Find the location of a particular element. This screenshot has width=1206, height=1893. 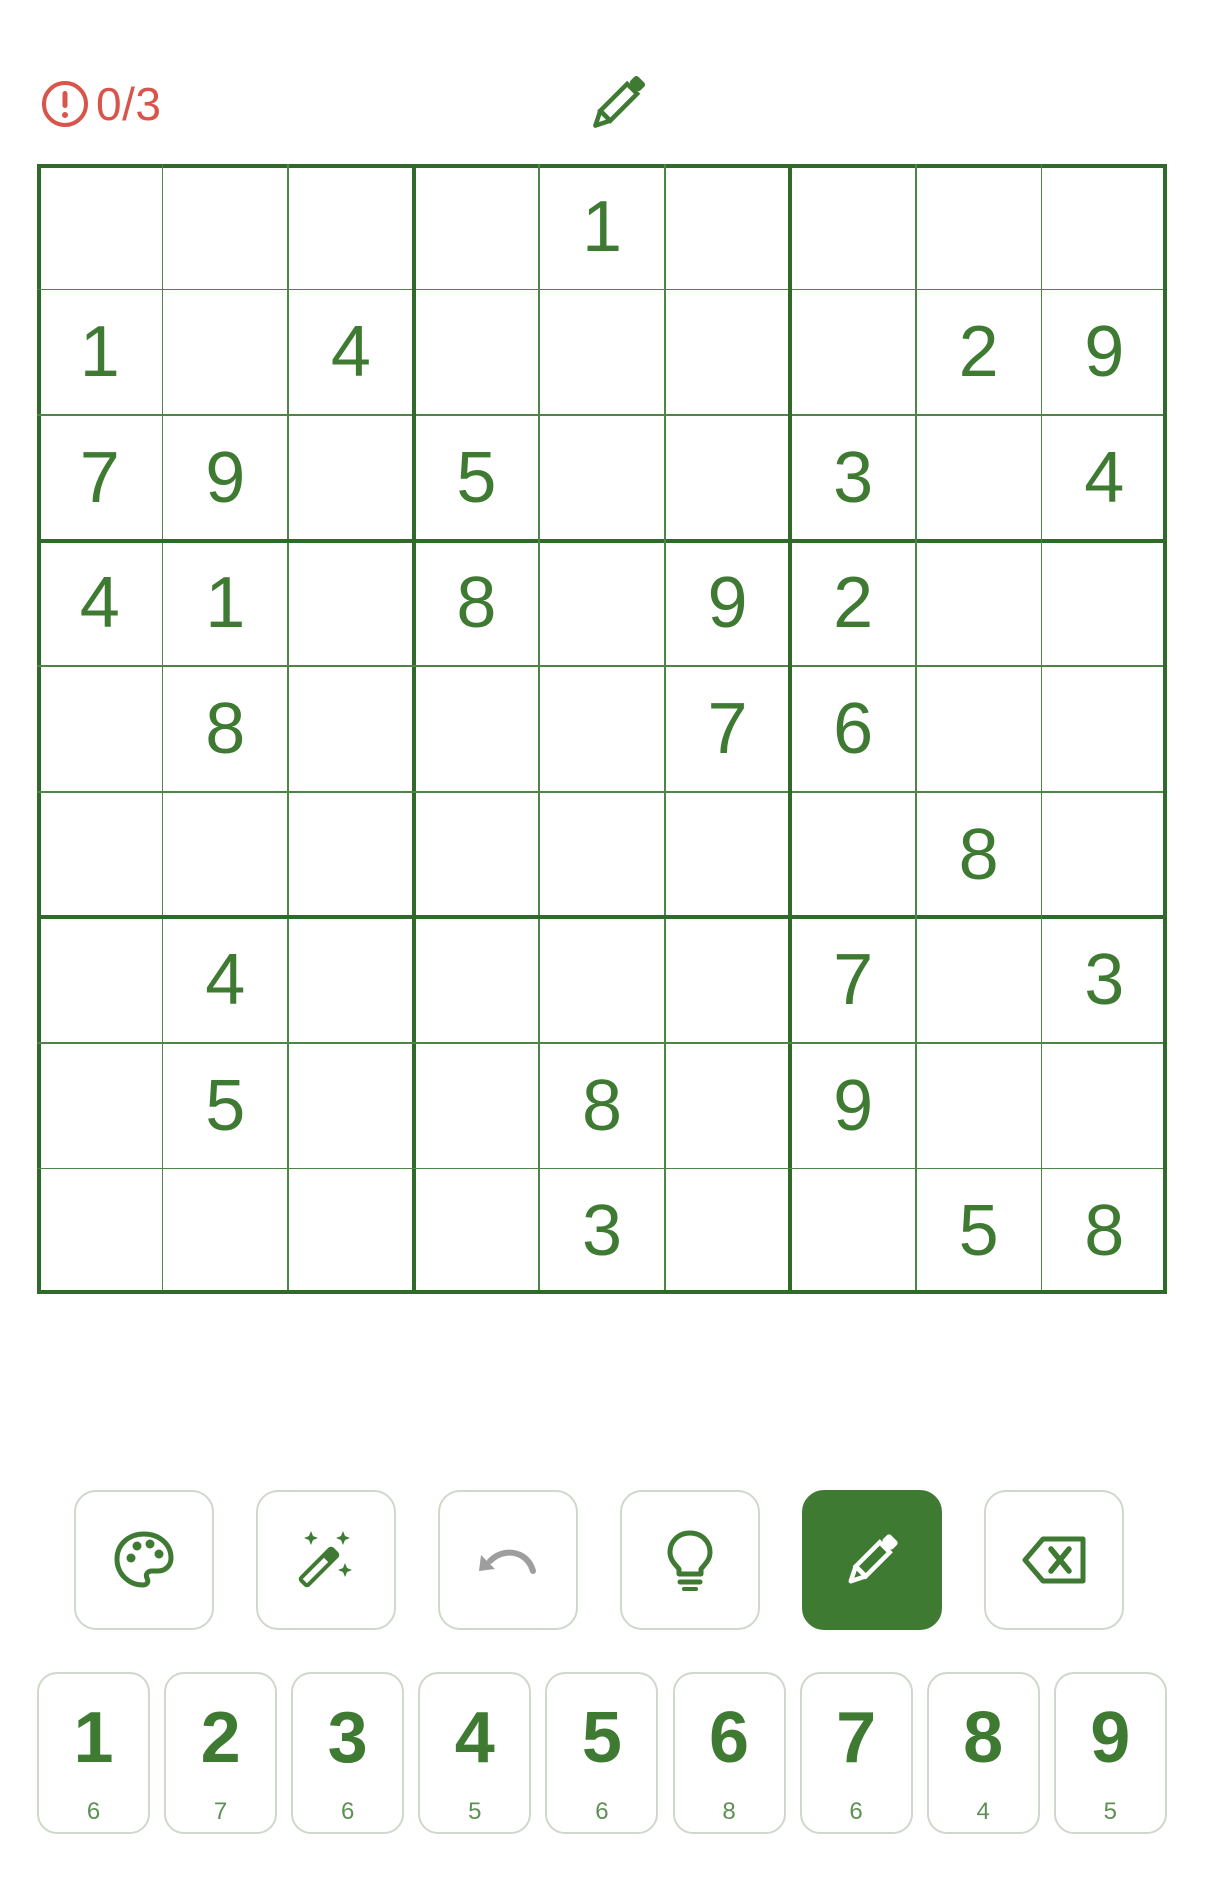

hint-button is located at coordinates (690, 1560).